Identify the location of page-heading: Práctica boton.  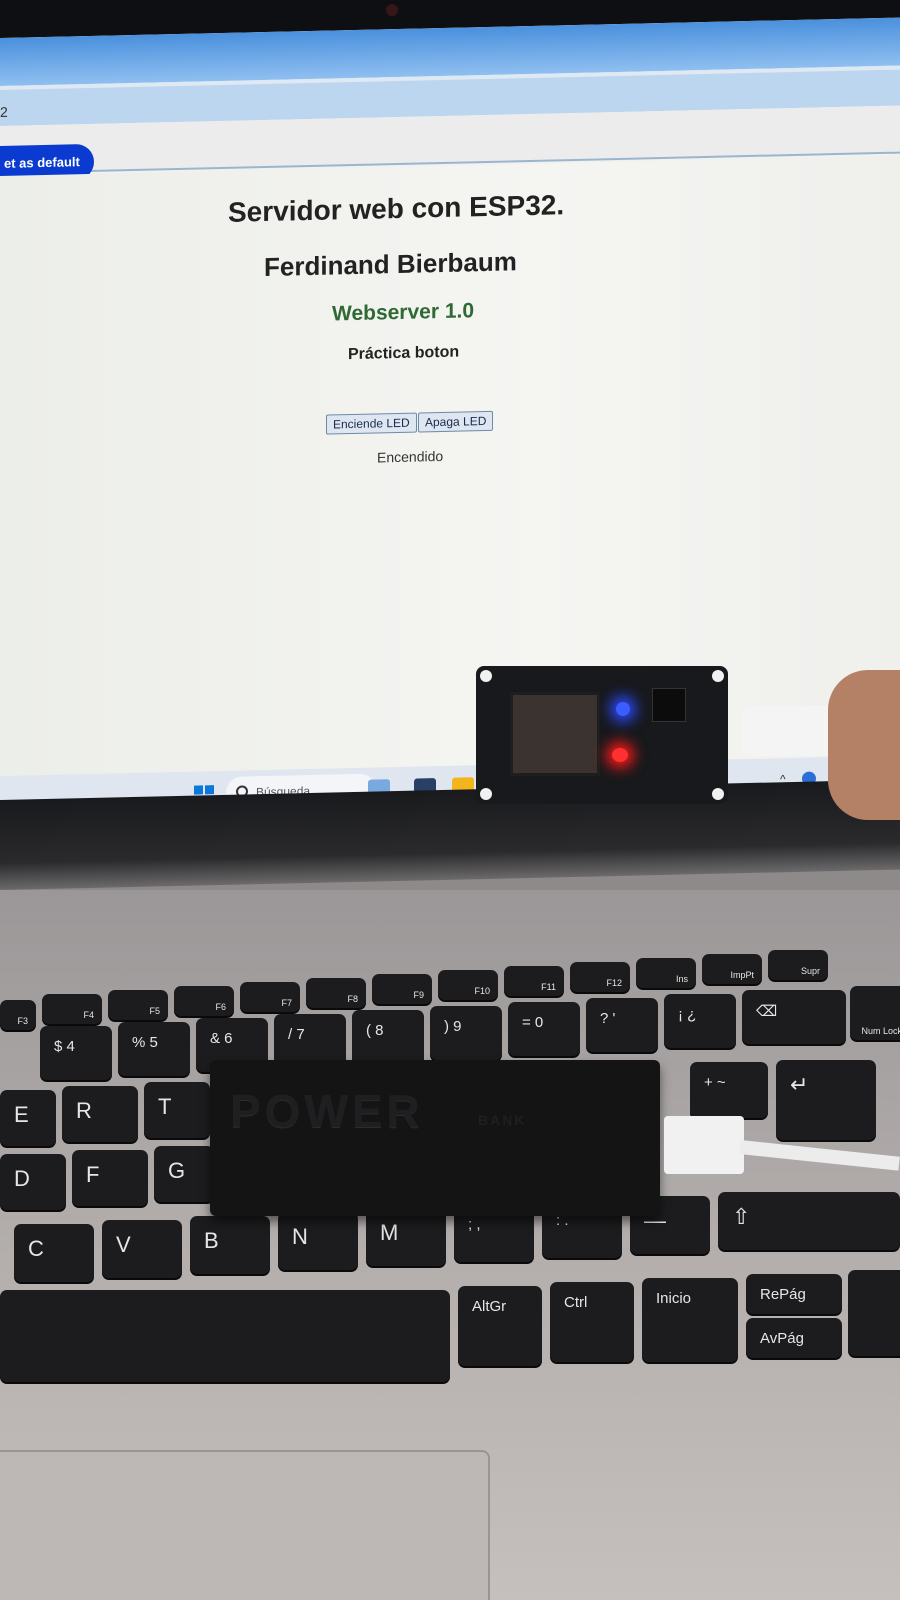
(404, 353).